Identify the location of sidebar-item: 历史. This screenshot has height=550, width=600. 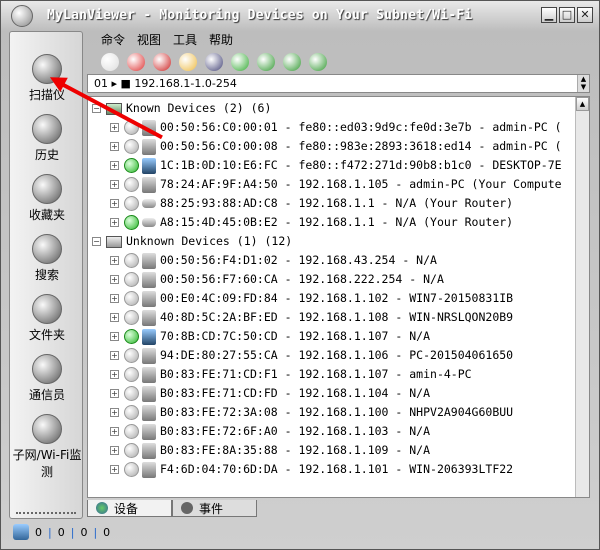
(47, 138).